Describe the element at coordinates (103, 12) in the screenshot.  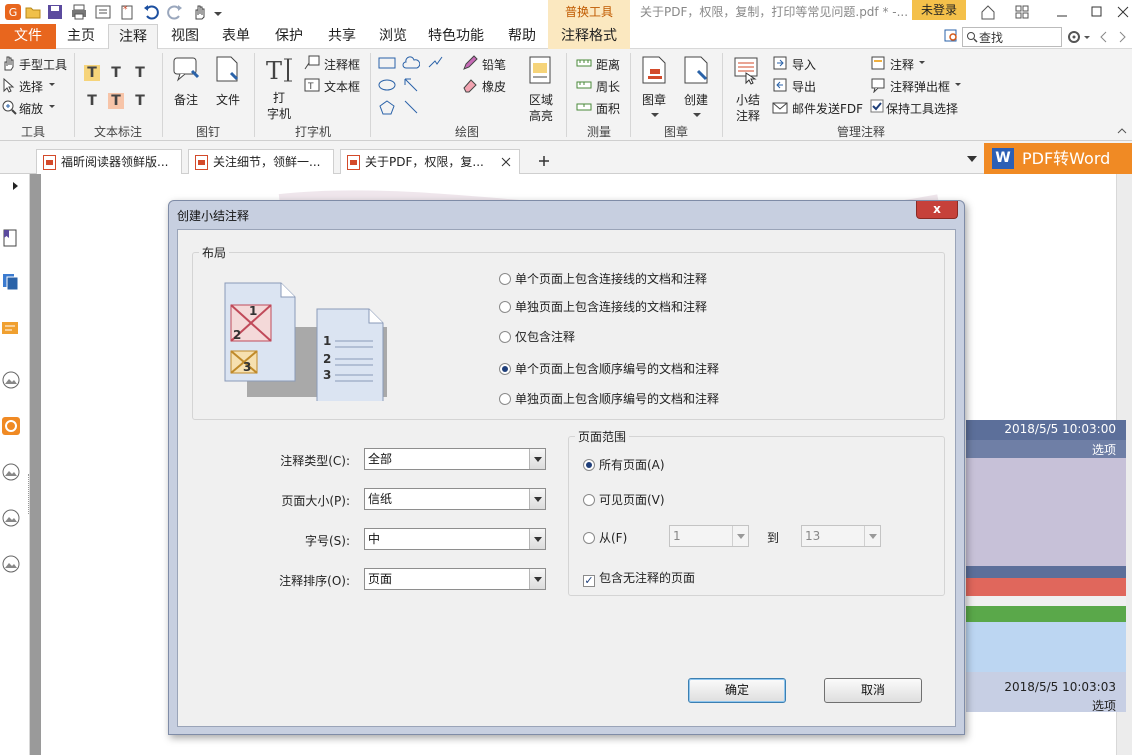
I see `properties-icon` at that location.